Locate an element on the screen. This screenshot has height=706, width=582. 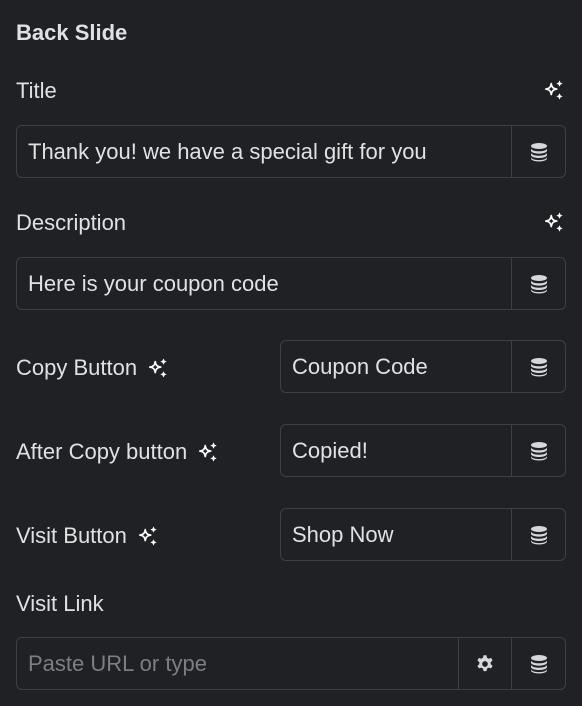
after-copy-button-dynamic-tags-button is located at coordinates (538, 450).